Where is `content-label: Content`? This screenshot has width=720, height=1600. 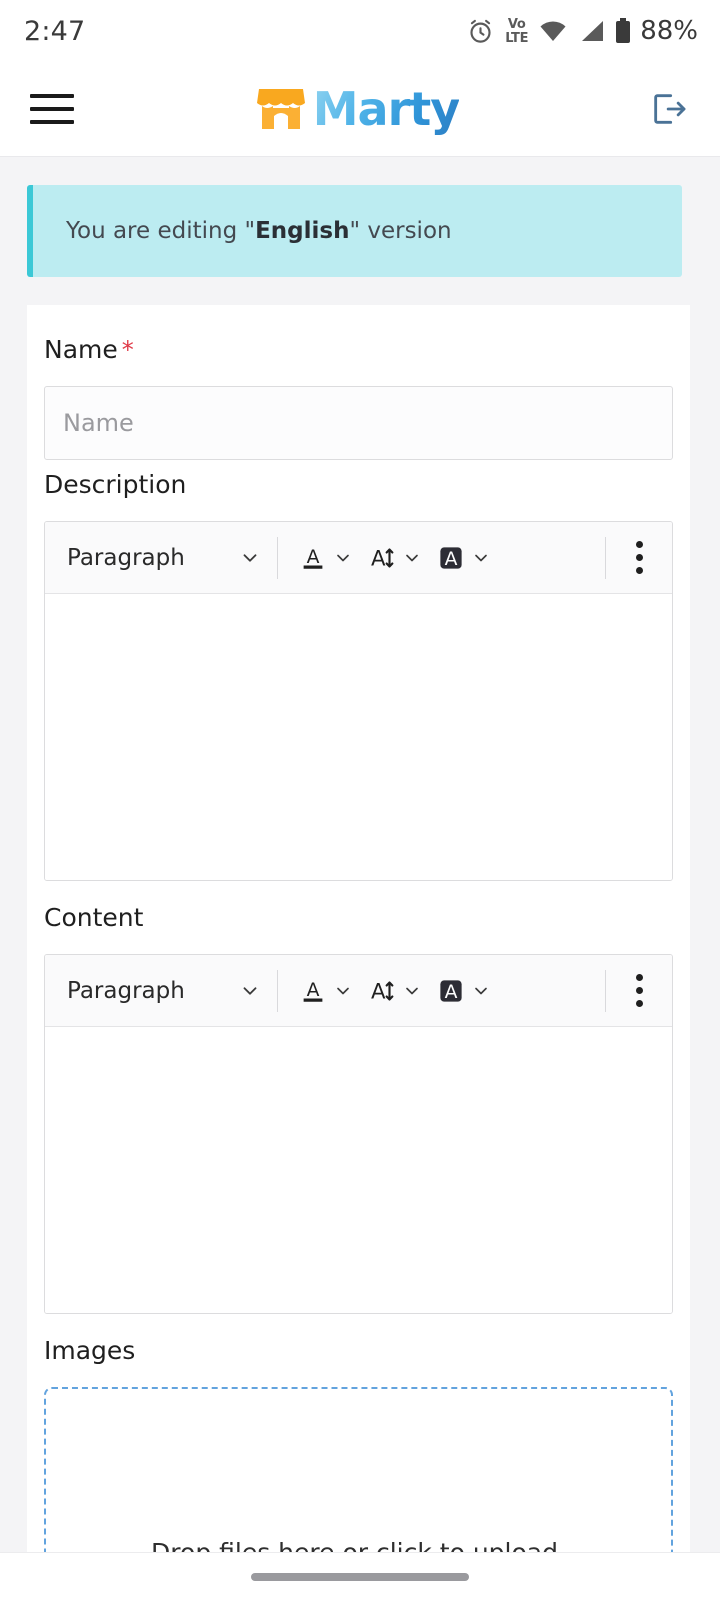 content-label: Content is located at coordinates (94, 917).